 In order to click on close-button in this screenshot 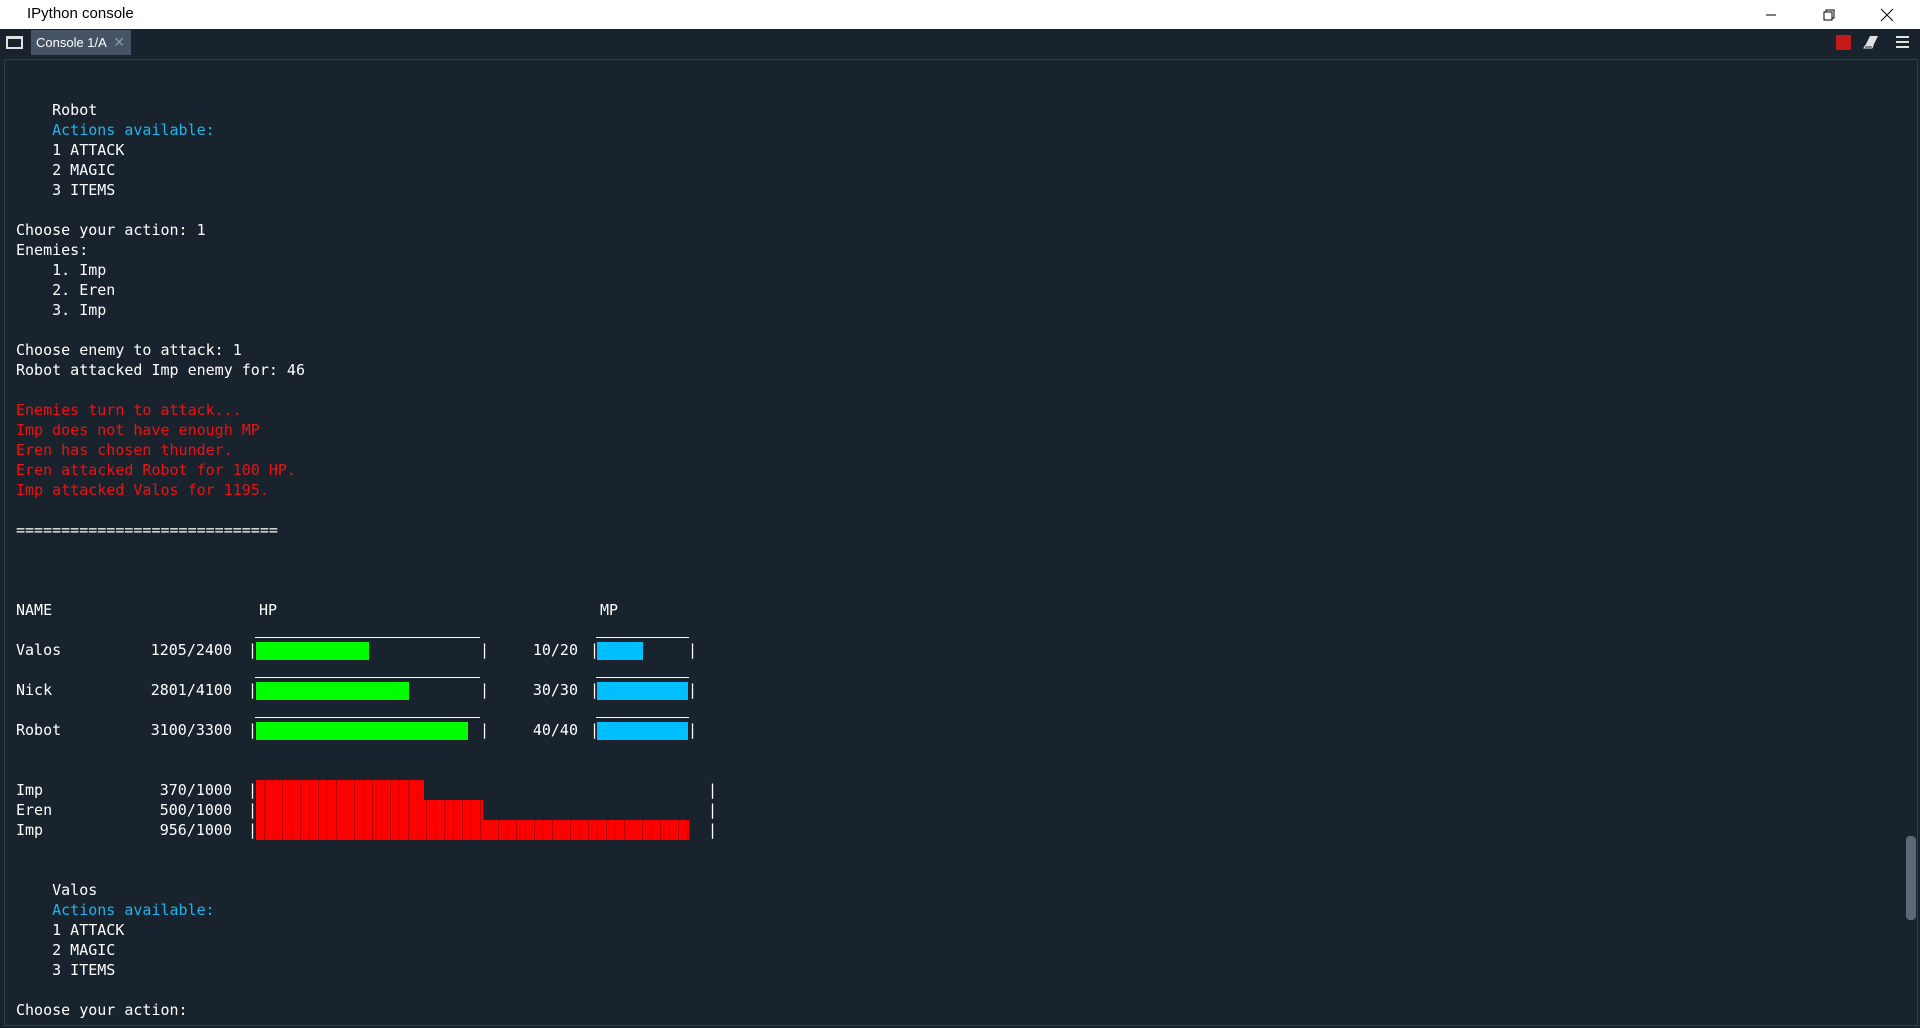, I will do `click(1887, 14)`.